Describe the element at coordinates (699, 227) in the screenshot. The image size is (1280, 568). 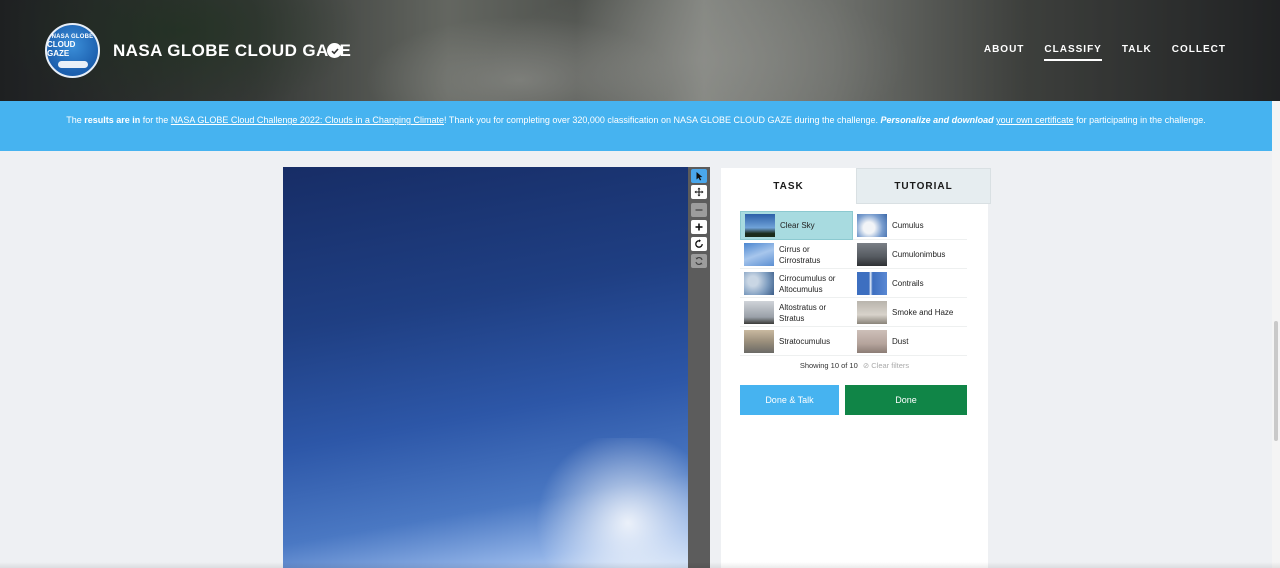
I see `zoom-in-icon` at that location.